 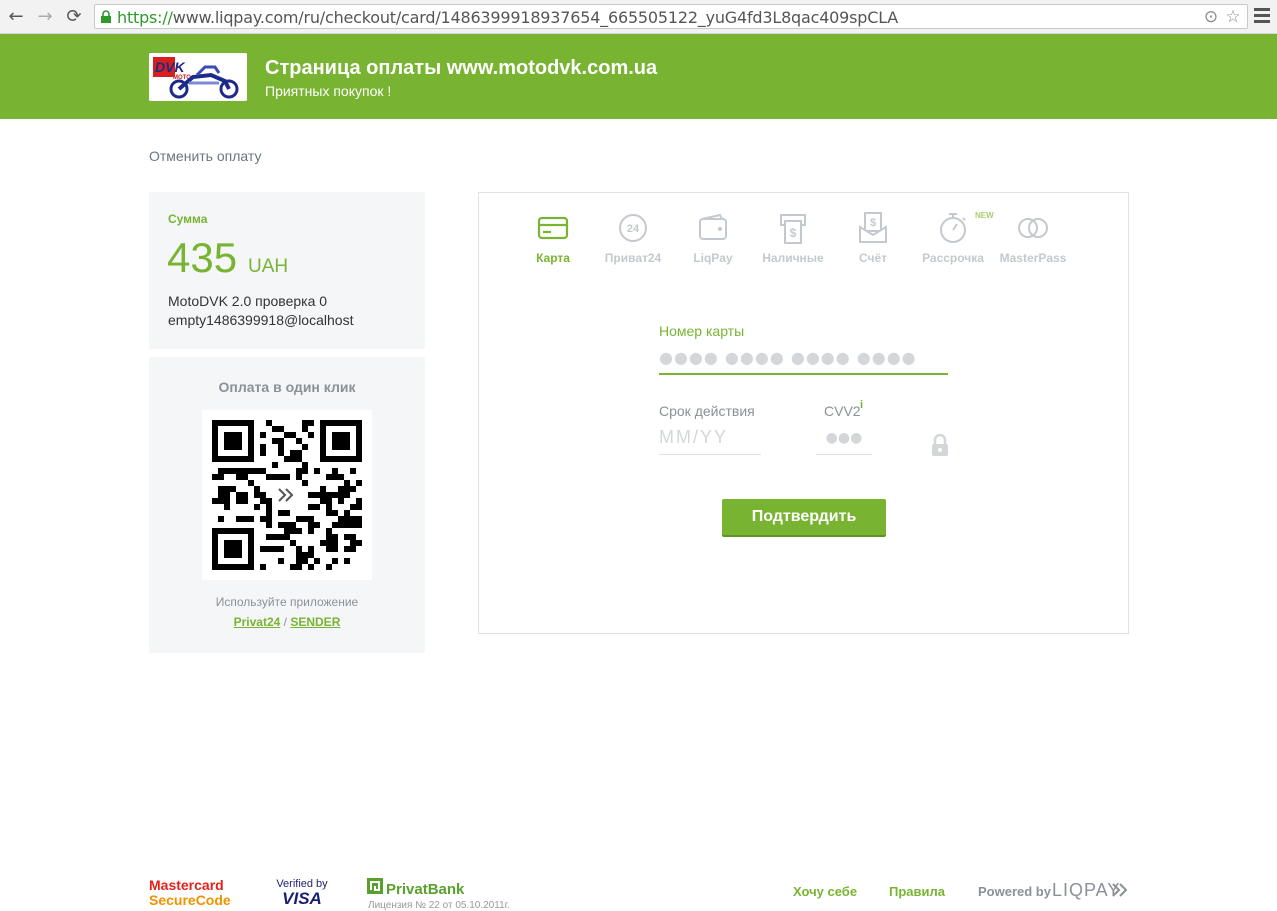 I want to click on privat24-app-link: Privat24, so click(x=257, y=622).